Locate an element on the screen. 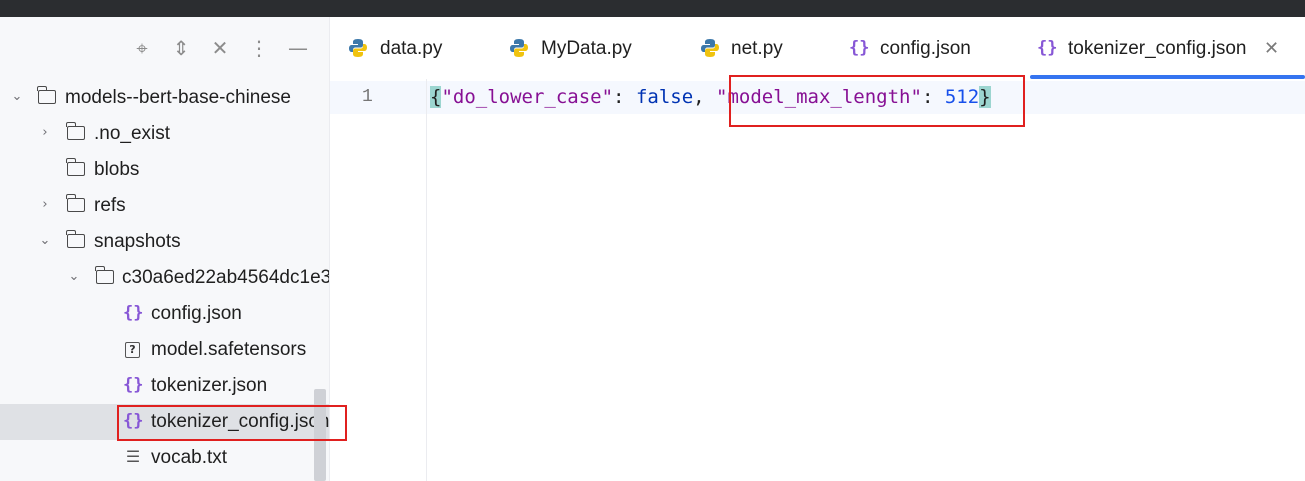  tree-item-tokenizer-json: {} tokenizer.json is located at coordinates (164, 386).